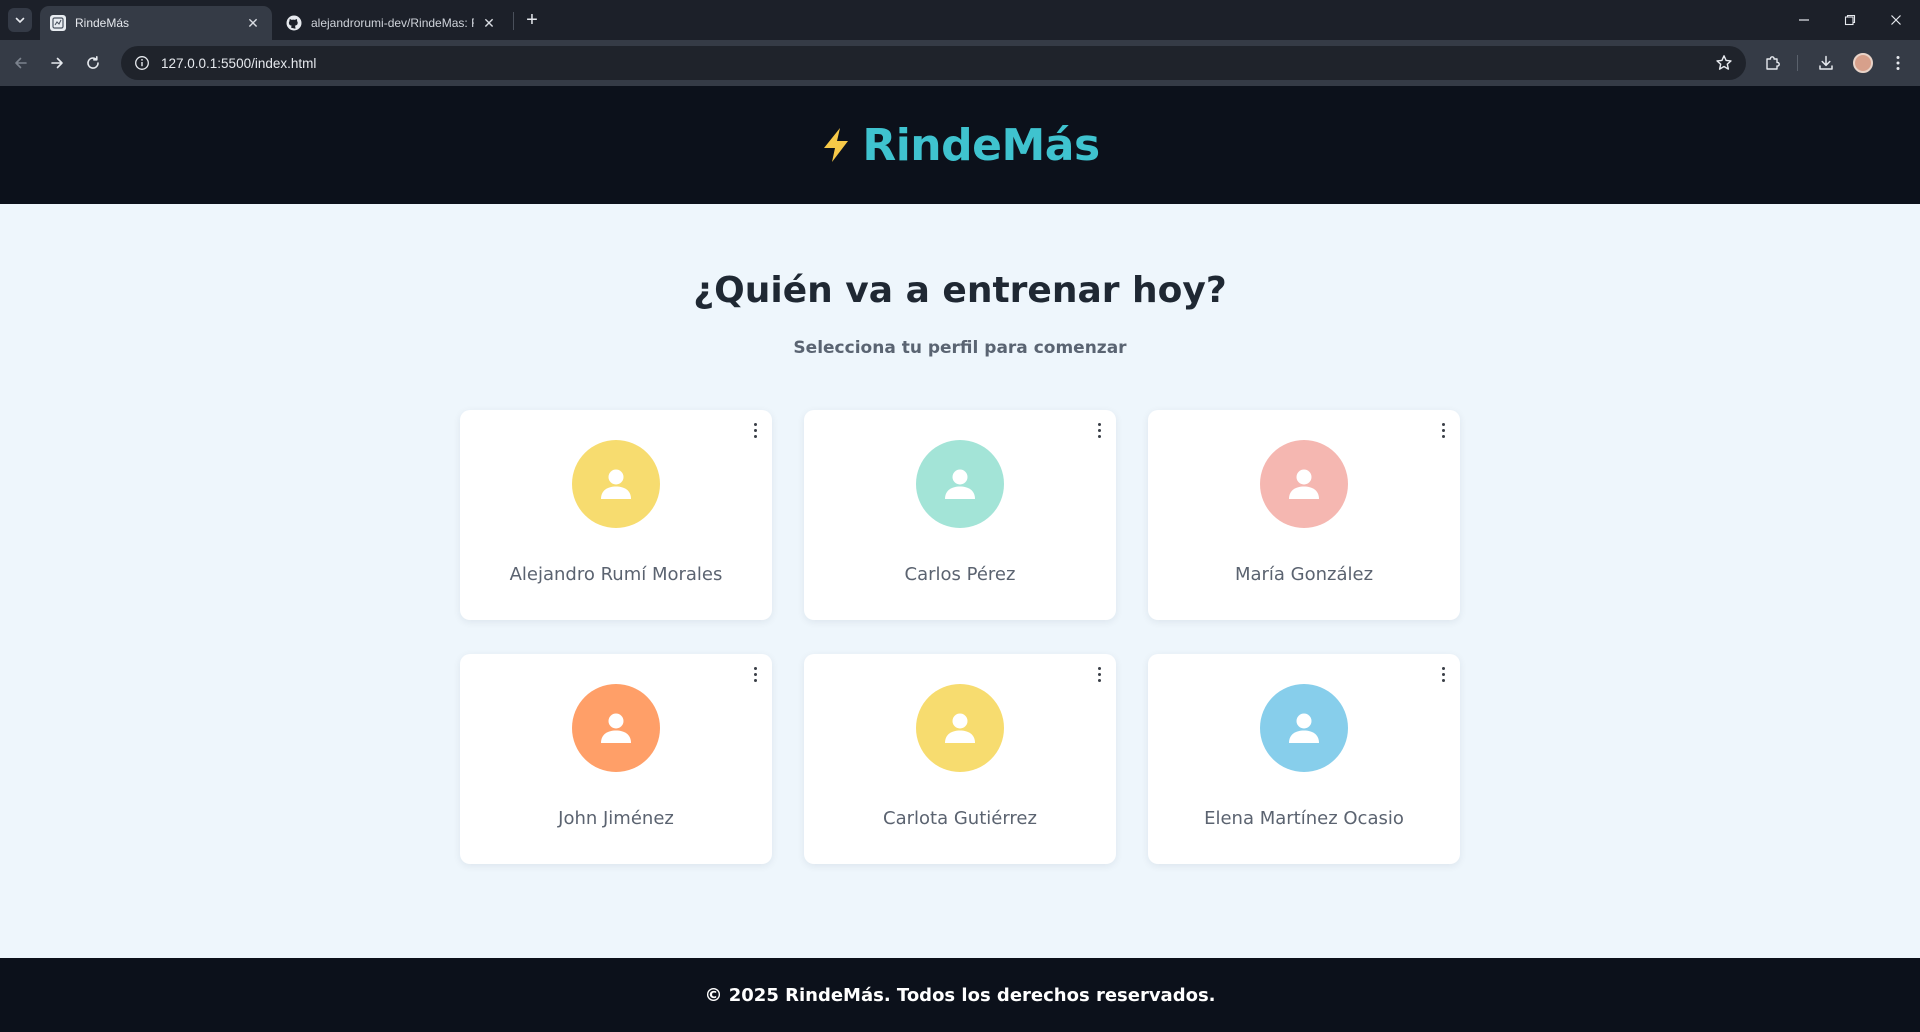  What do you see at coordinates (1797, 63) in the screenshot?
I see `toolbar-divider` at bounding box center [1797, 63].